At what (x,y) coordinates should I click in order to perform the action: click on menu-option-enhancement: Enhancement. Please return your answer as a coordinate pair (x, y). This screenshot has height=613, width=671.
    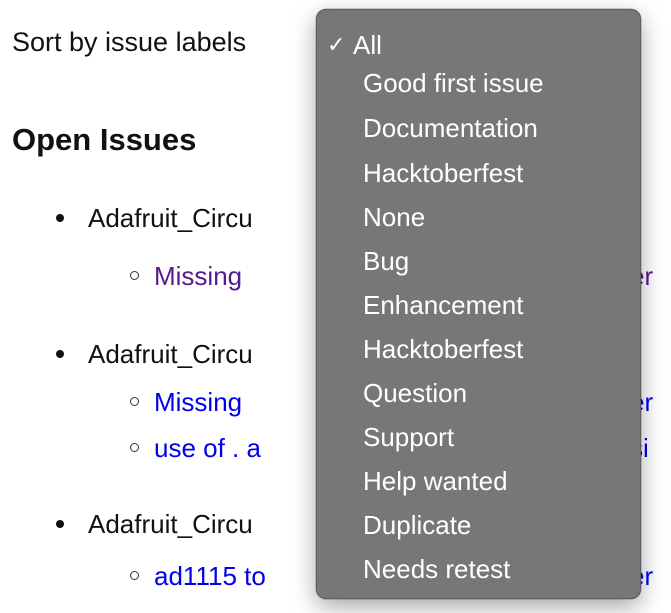
    Looking at the image, I should click on (478, 305).